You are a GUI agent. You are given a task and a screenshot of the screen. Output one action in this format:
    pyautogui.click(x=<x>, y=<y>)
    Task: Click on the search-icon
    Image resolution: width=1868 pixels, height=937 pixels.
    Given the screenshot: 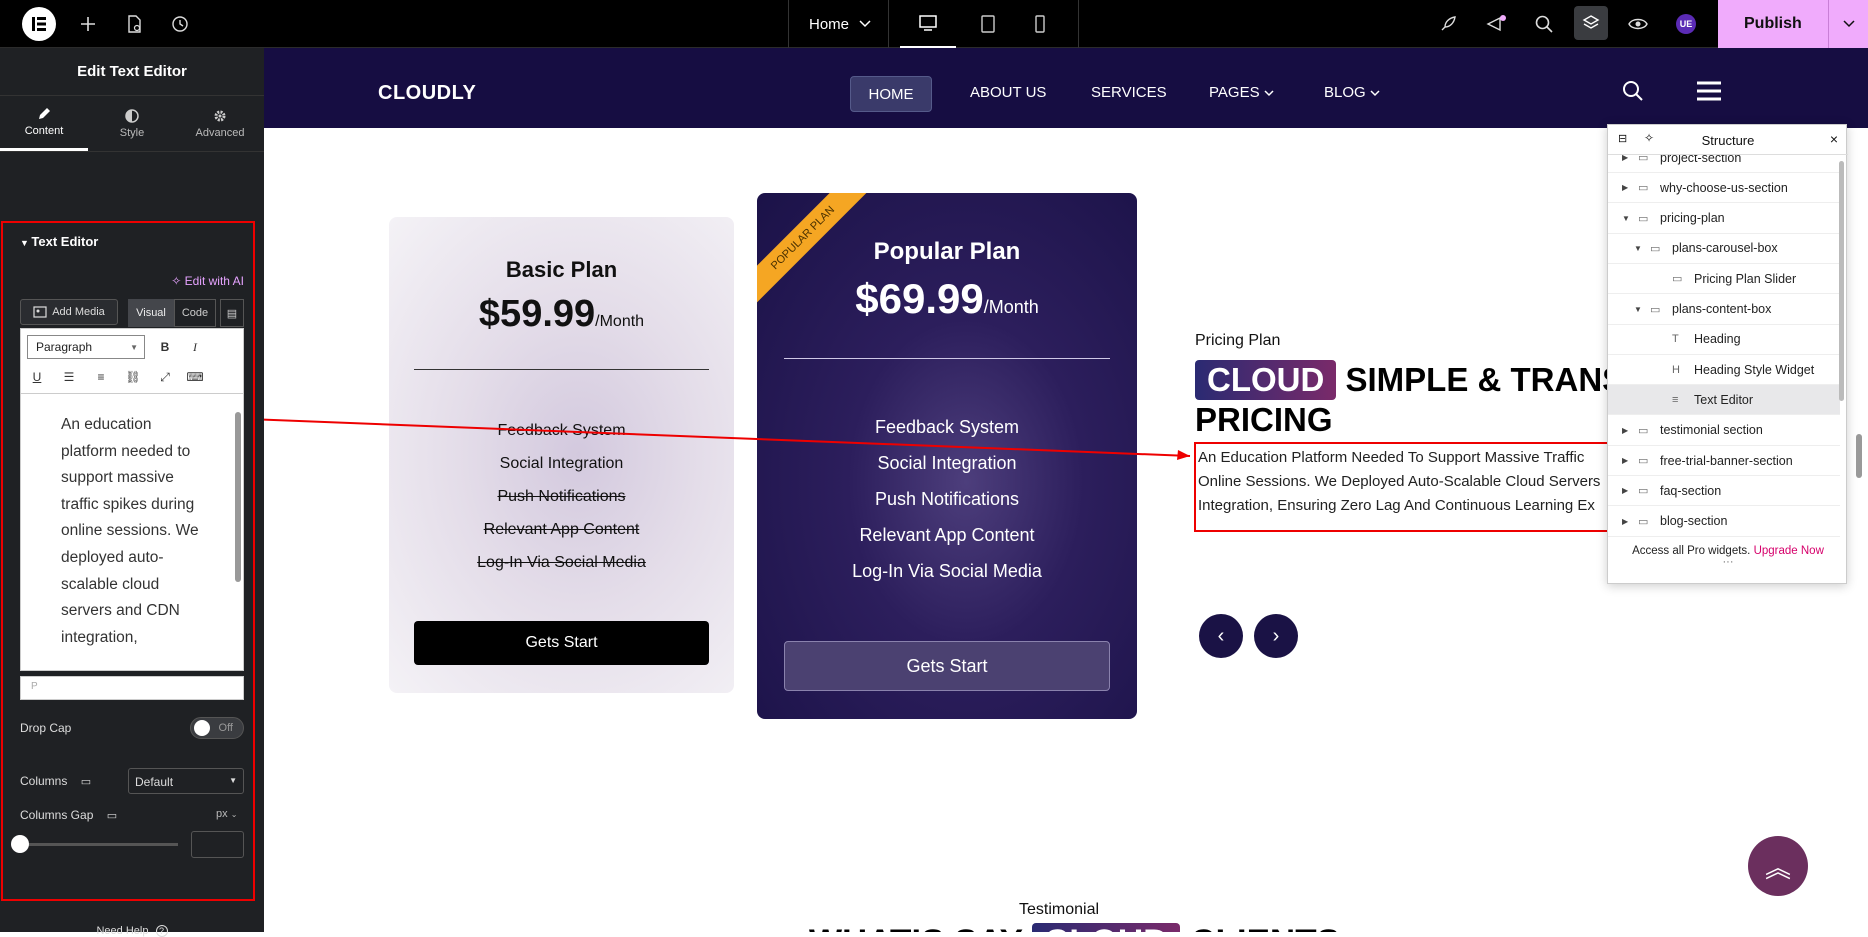 What is the action you would take?
    pyautogui.click(x=1544, y=24)
    